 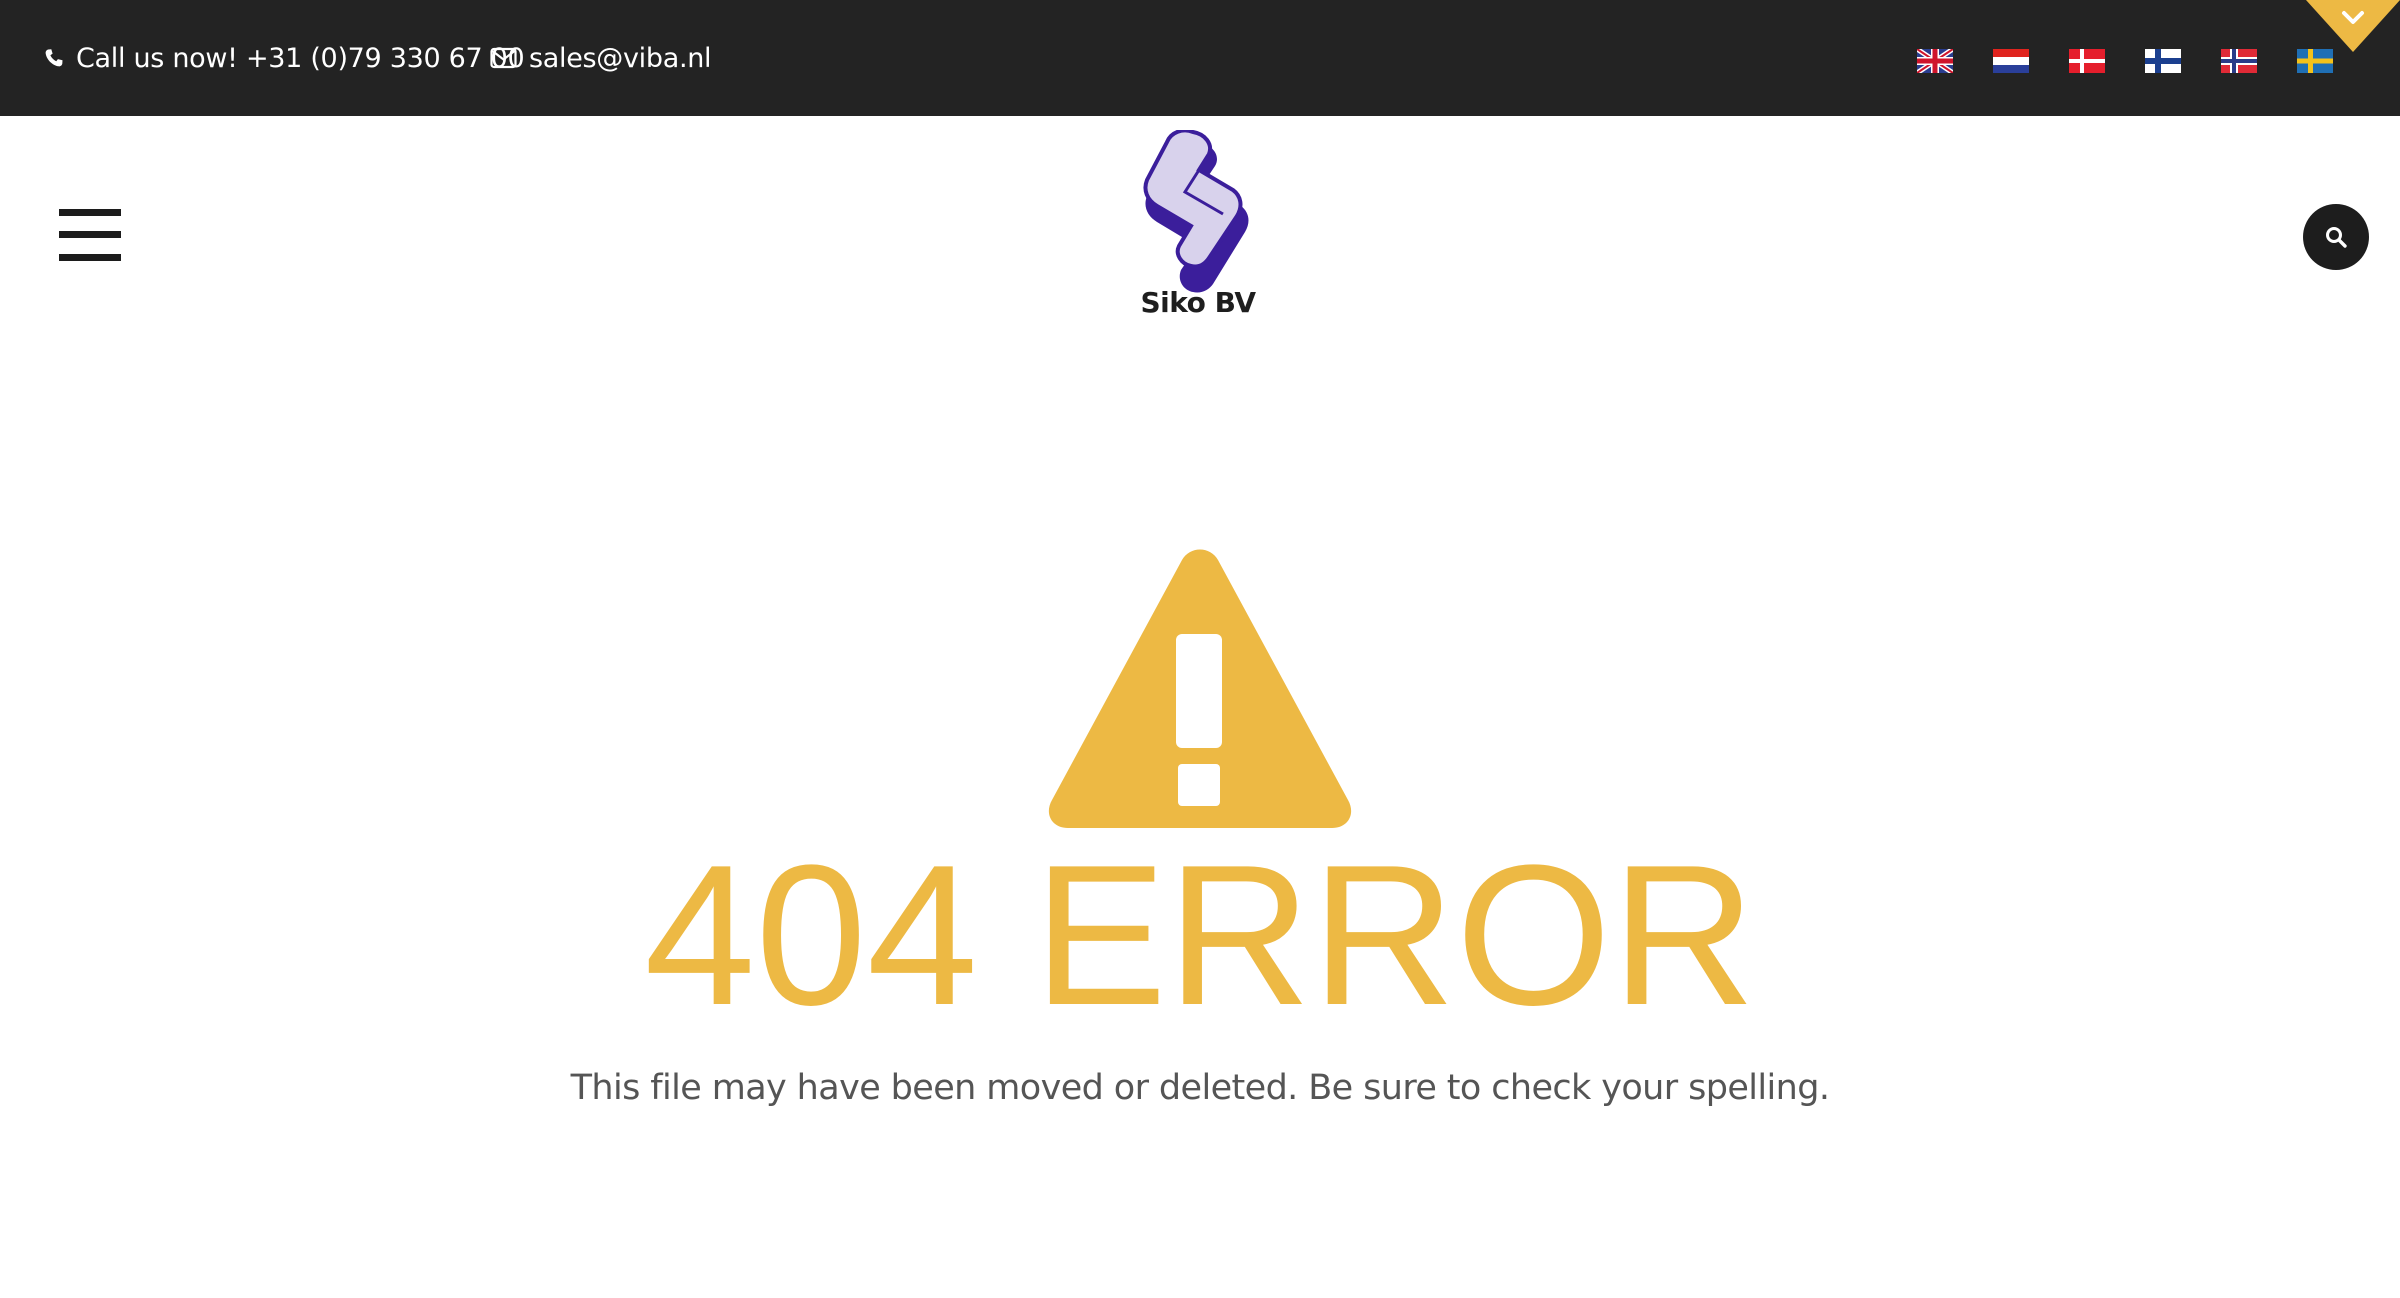 I want to click on site-logo: Siko BV, so click(x=1198, y=226).